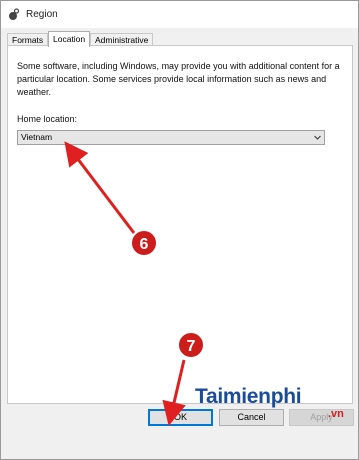 Image resolution: width=359 pixels, height=460 pixels. What do you see at coordinates (317, 137) in the screenshot?
I see `chevron-down-icon` at bounding box center [317, 137].